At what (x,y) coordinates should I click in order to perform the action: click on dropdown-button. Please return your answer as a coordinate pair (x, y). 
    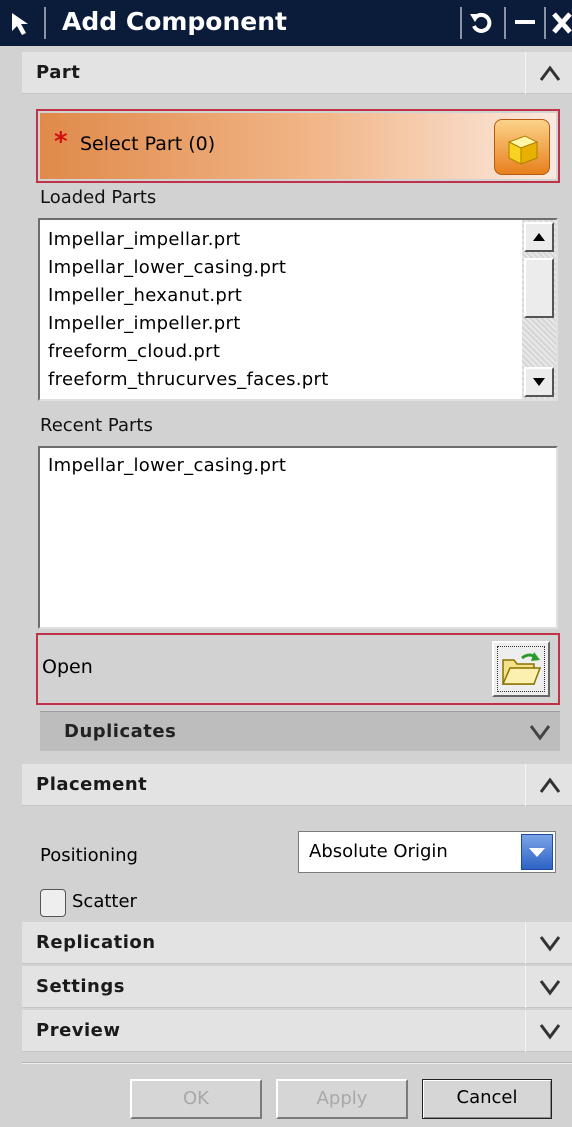
    Looking at the image, I should click on (537, 852).